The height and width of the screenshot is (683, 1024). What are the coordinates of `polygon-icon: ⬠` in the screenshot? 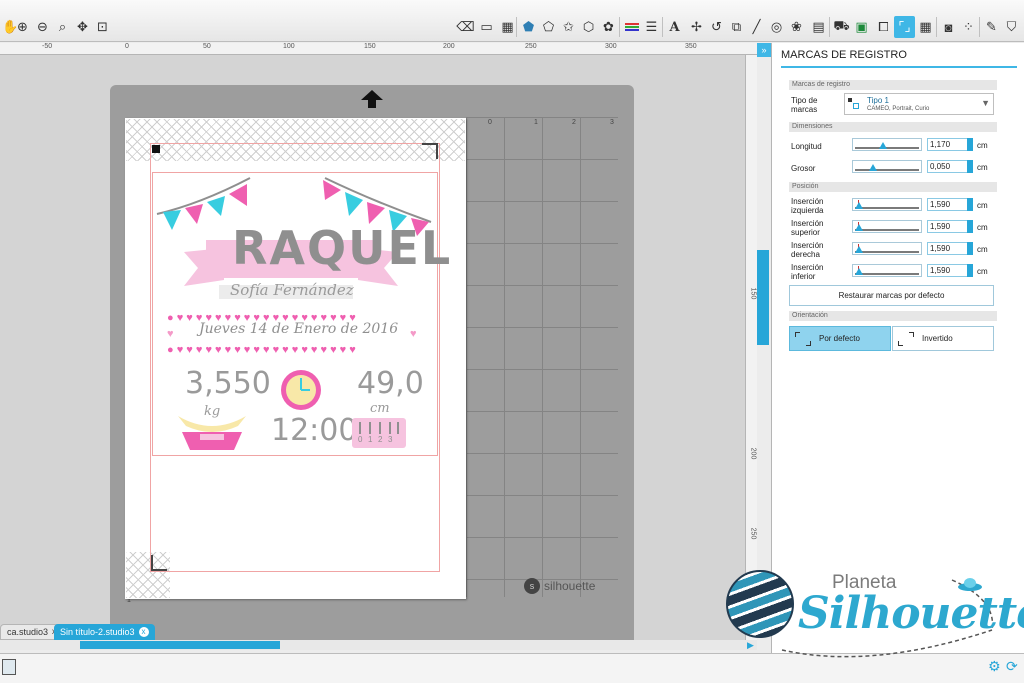 It's located at (548, 27).